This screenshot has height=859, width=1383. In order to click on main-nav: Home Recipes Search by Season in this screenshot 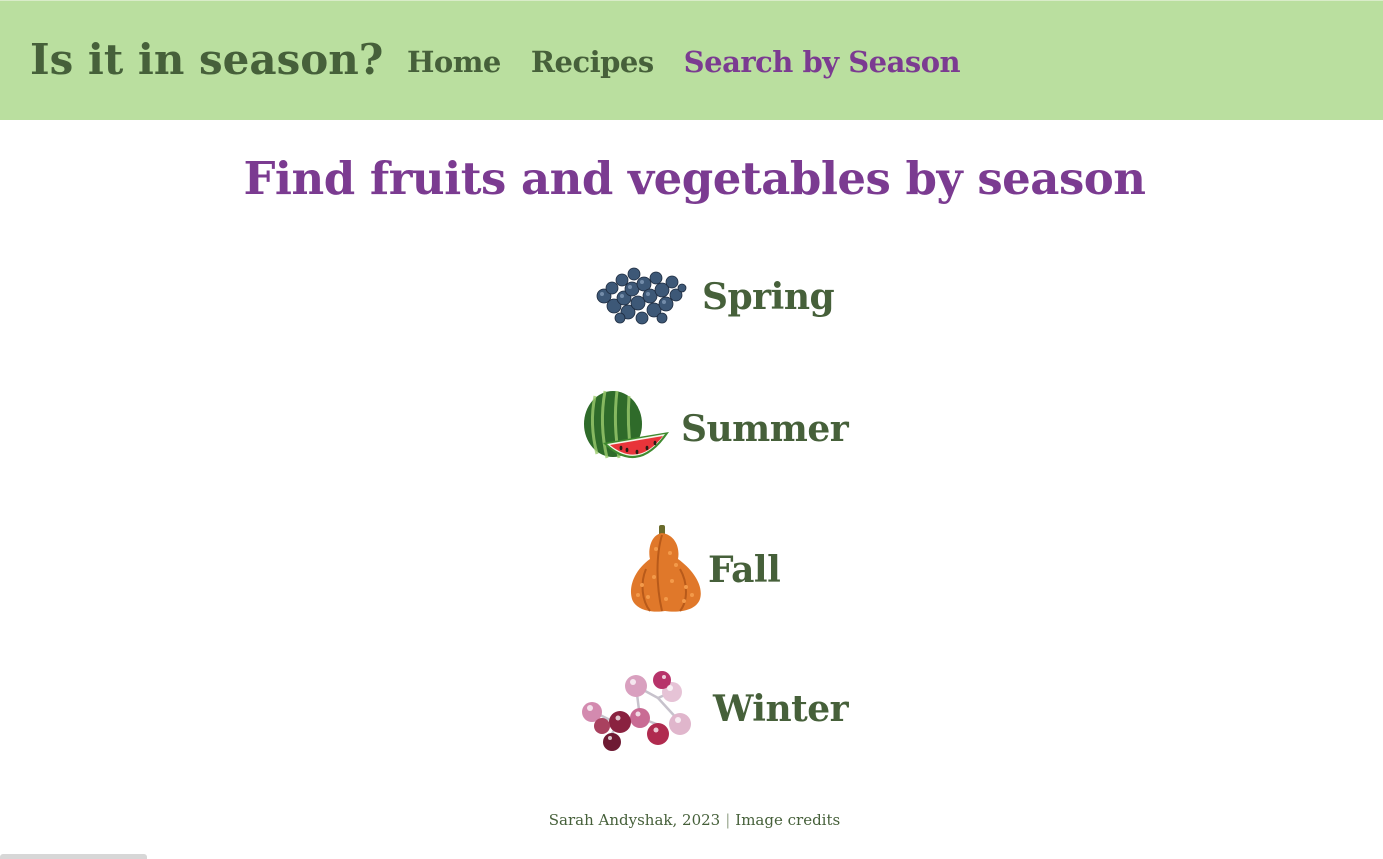, I will do `click(684, 62)`.